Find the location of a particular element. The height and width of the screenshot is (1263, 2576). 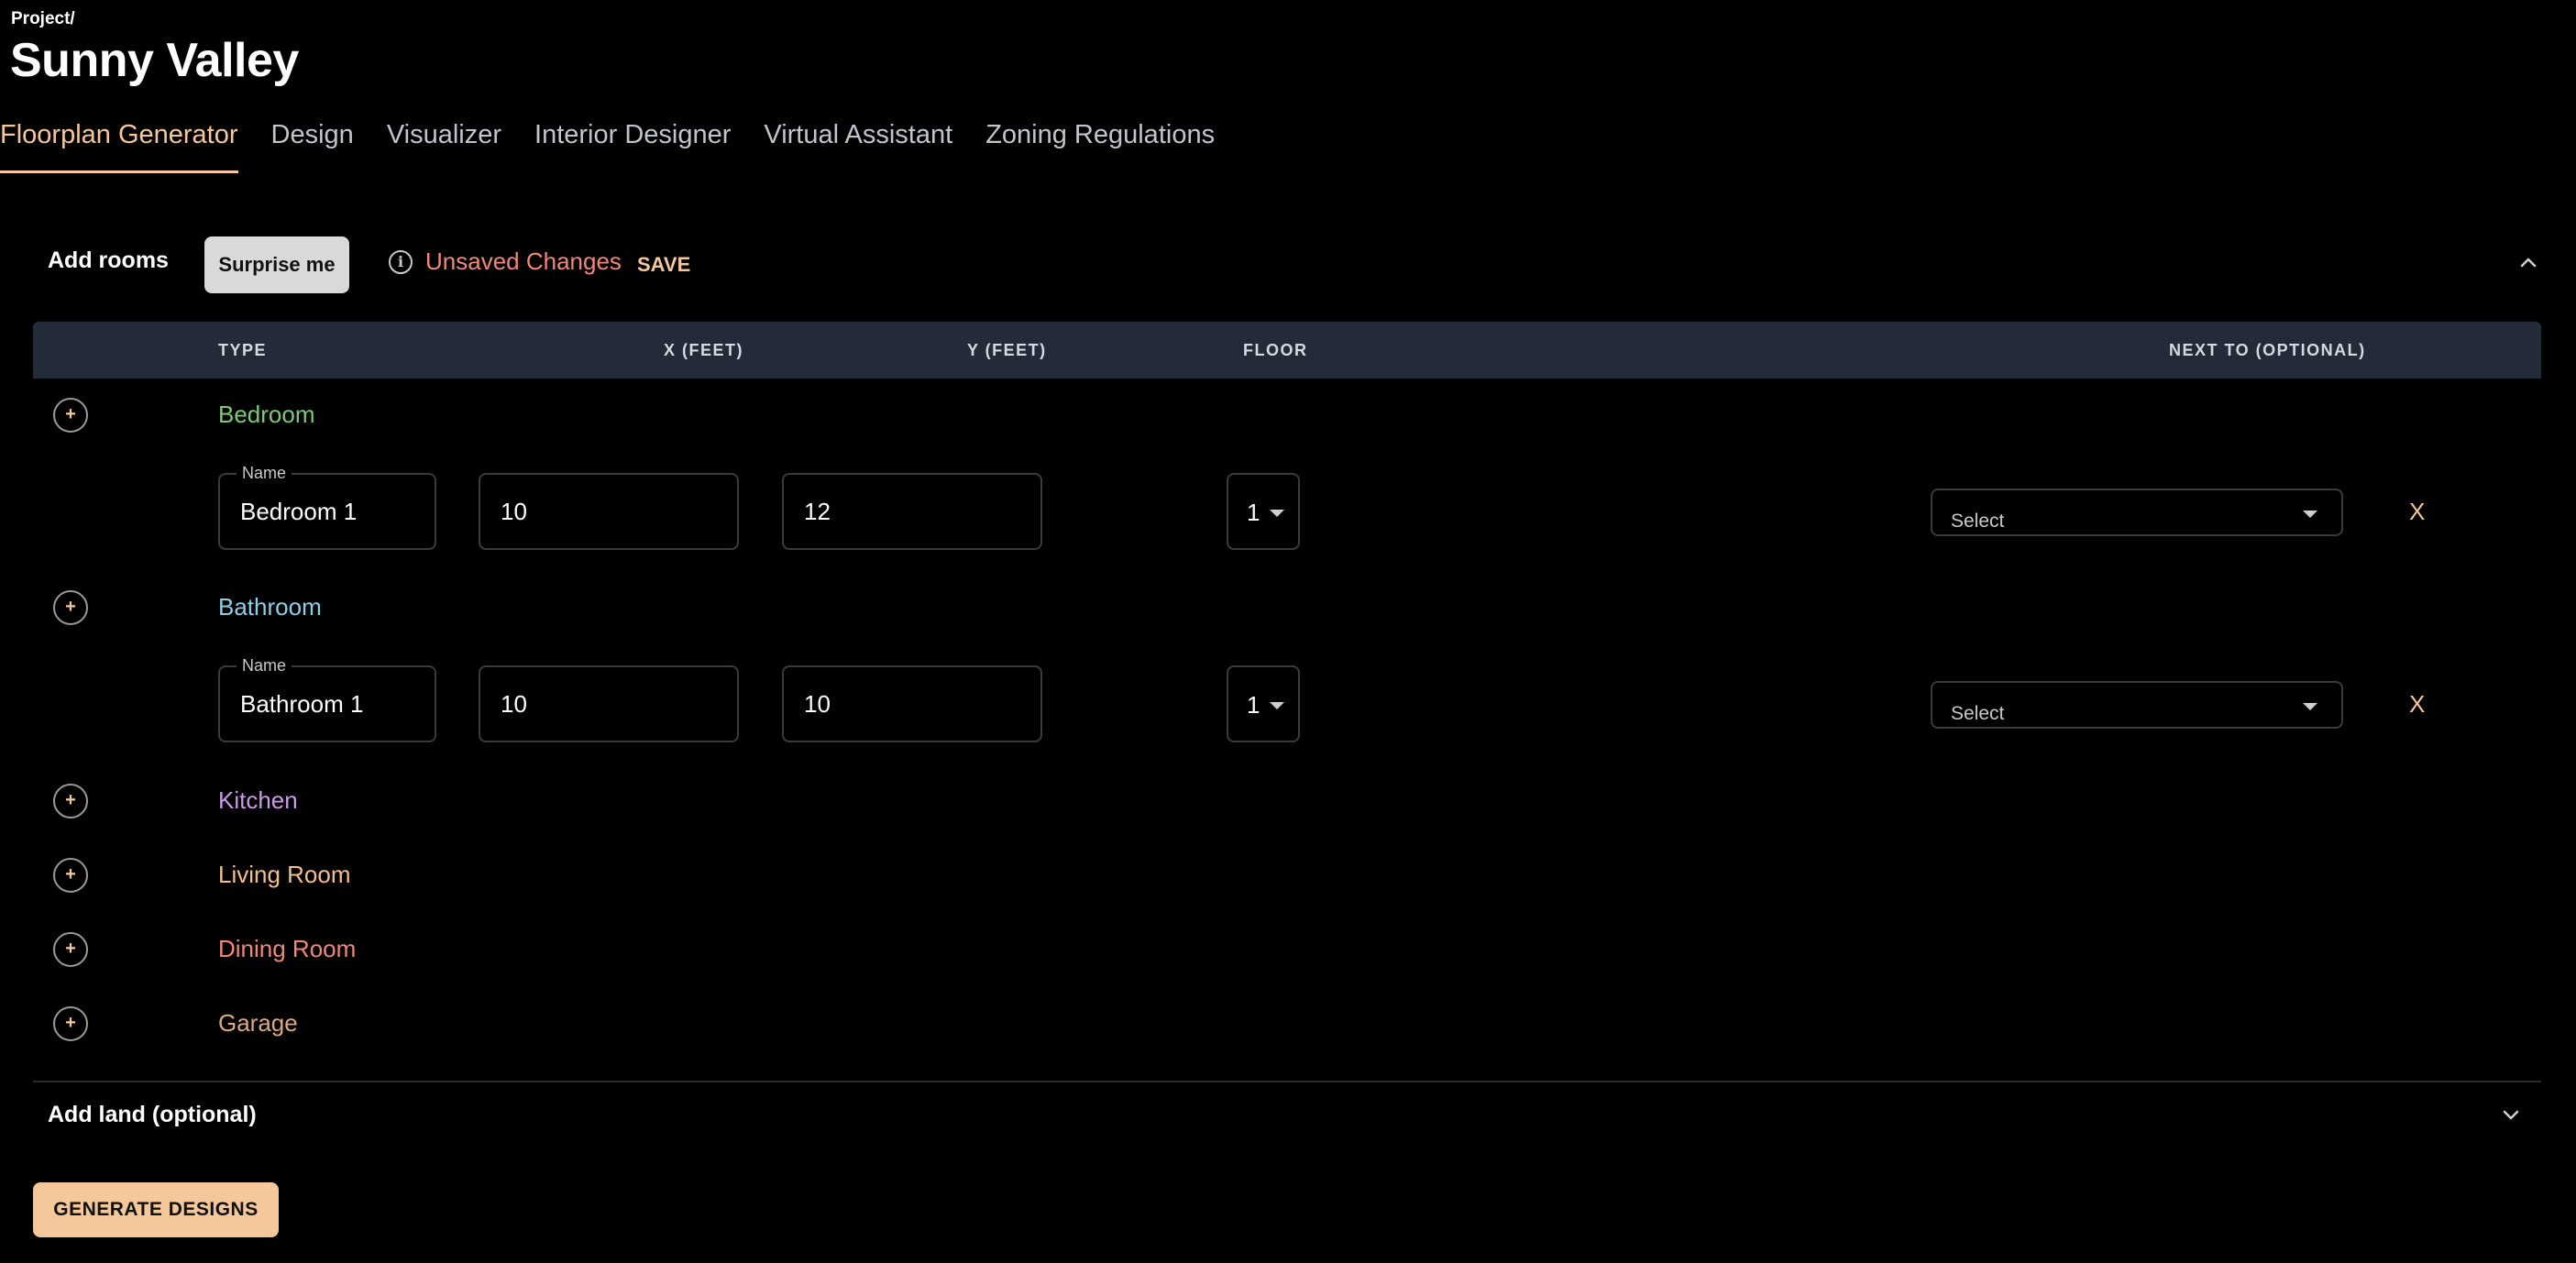

add-bedroom-button: + is located at coordinates (70, 415).